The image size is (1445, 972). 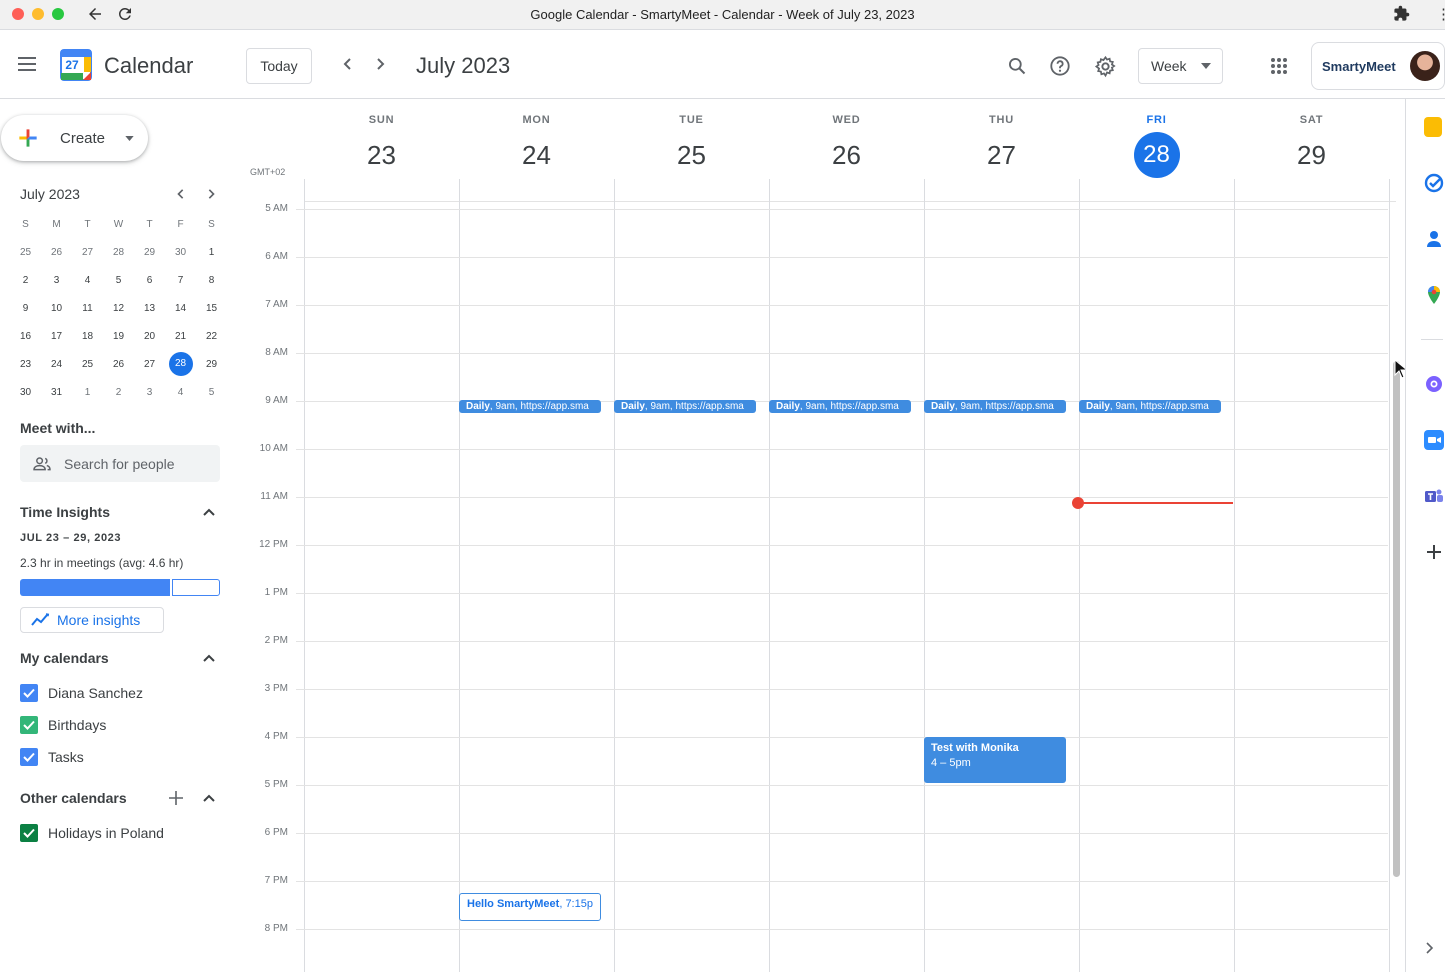 What do you see at coordinates (118, 252) in the screenshot?
I see `mini-cal-day: 28` at bounding box center [118, 252].